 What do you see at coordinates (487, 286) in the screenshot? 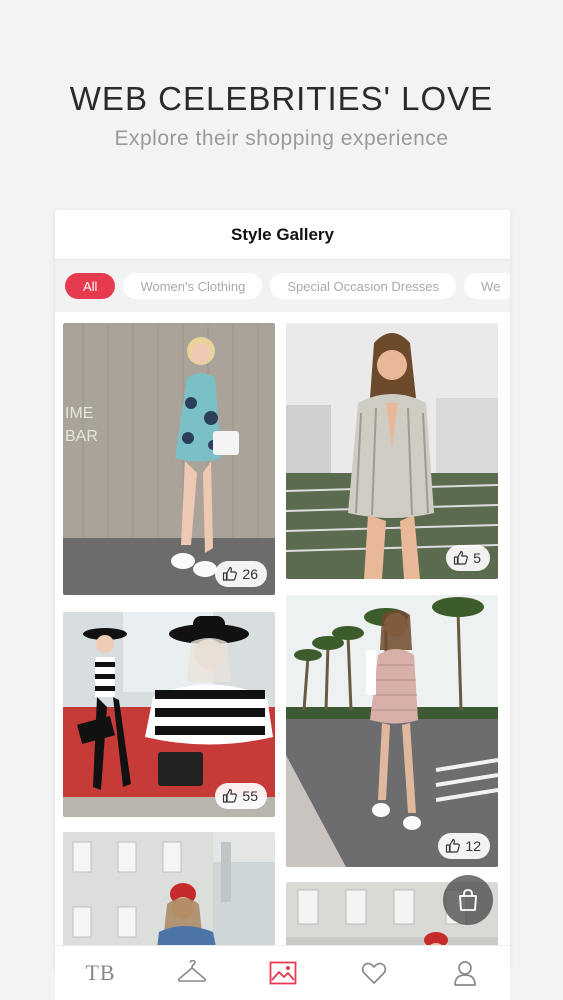
I see `filter-chip-more: We` at bounding box center [487, 286].